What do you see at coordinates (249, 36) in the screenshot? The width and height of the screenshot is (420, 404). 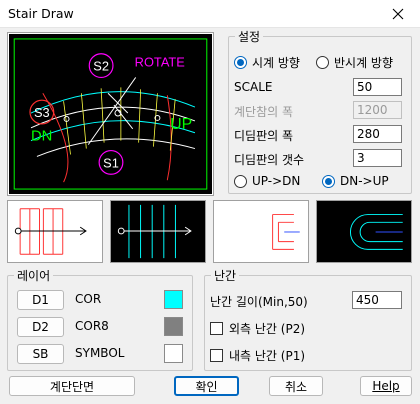 I see `settings-legend: 설정` at bounding box center [249, 36].